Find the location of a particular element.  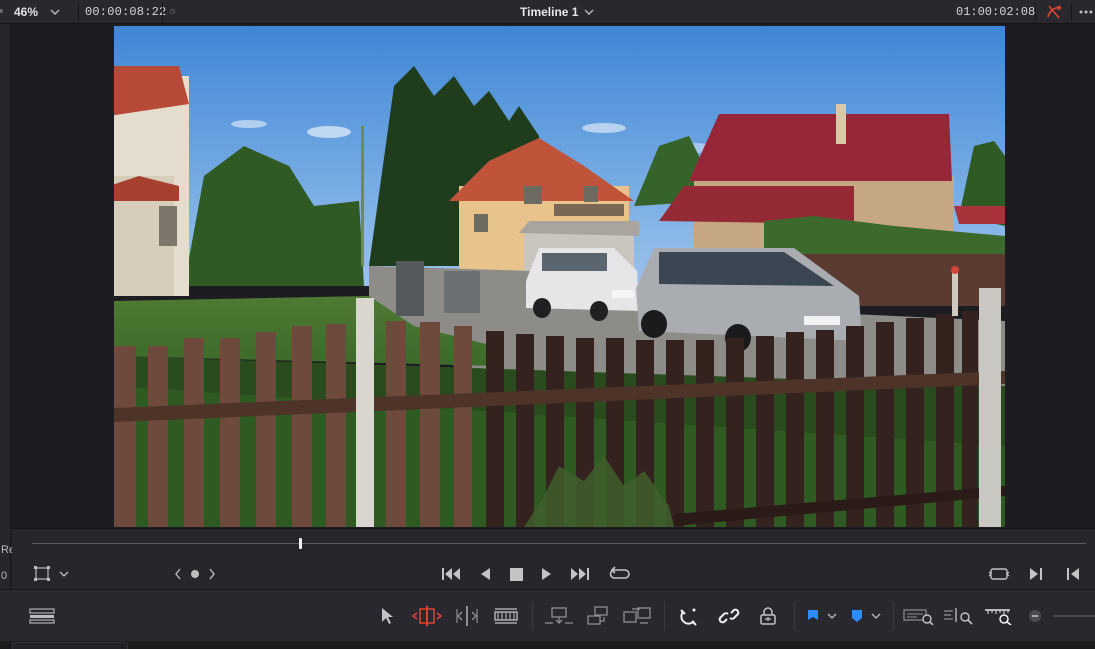

linked-selection-button is located at coordinates (729, 616).